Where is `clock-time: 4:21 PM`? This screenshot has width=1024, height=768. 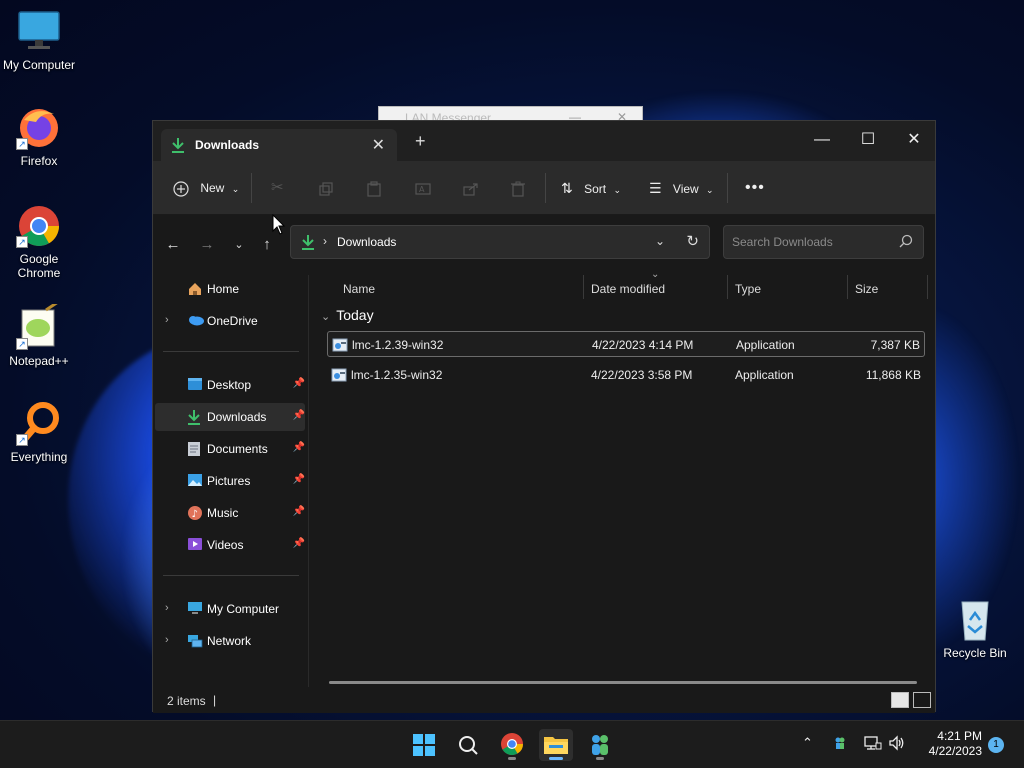 clock-time: 4:21 PM is located at coordinates (959, 736).